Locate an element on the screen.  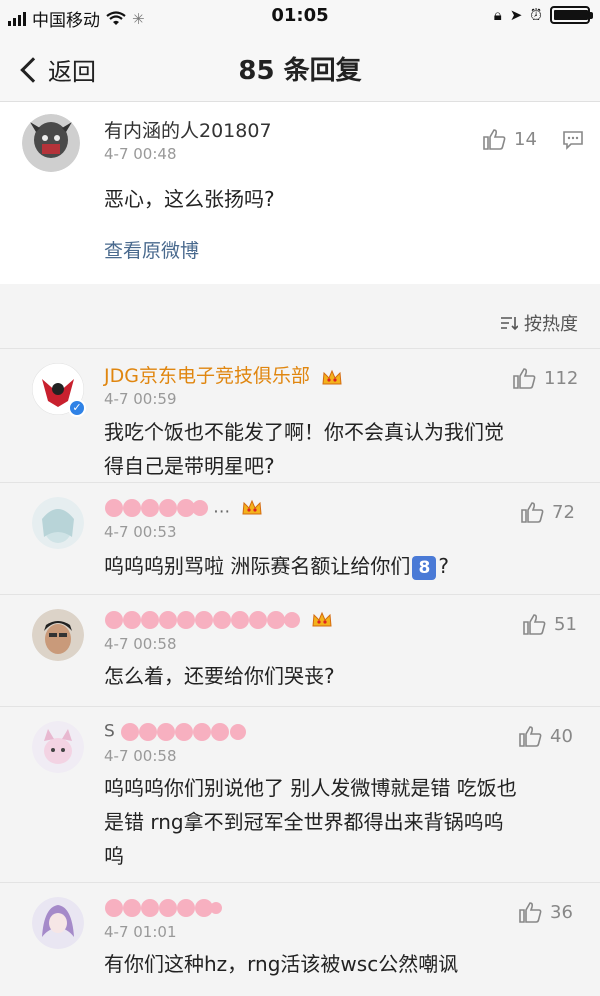
comment-time: 4-7 01:01 is located at coordinates (140, 932).